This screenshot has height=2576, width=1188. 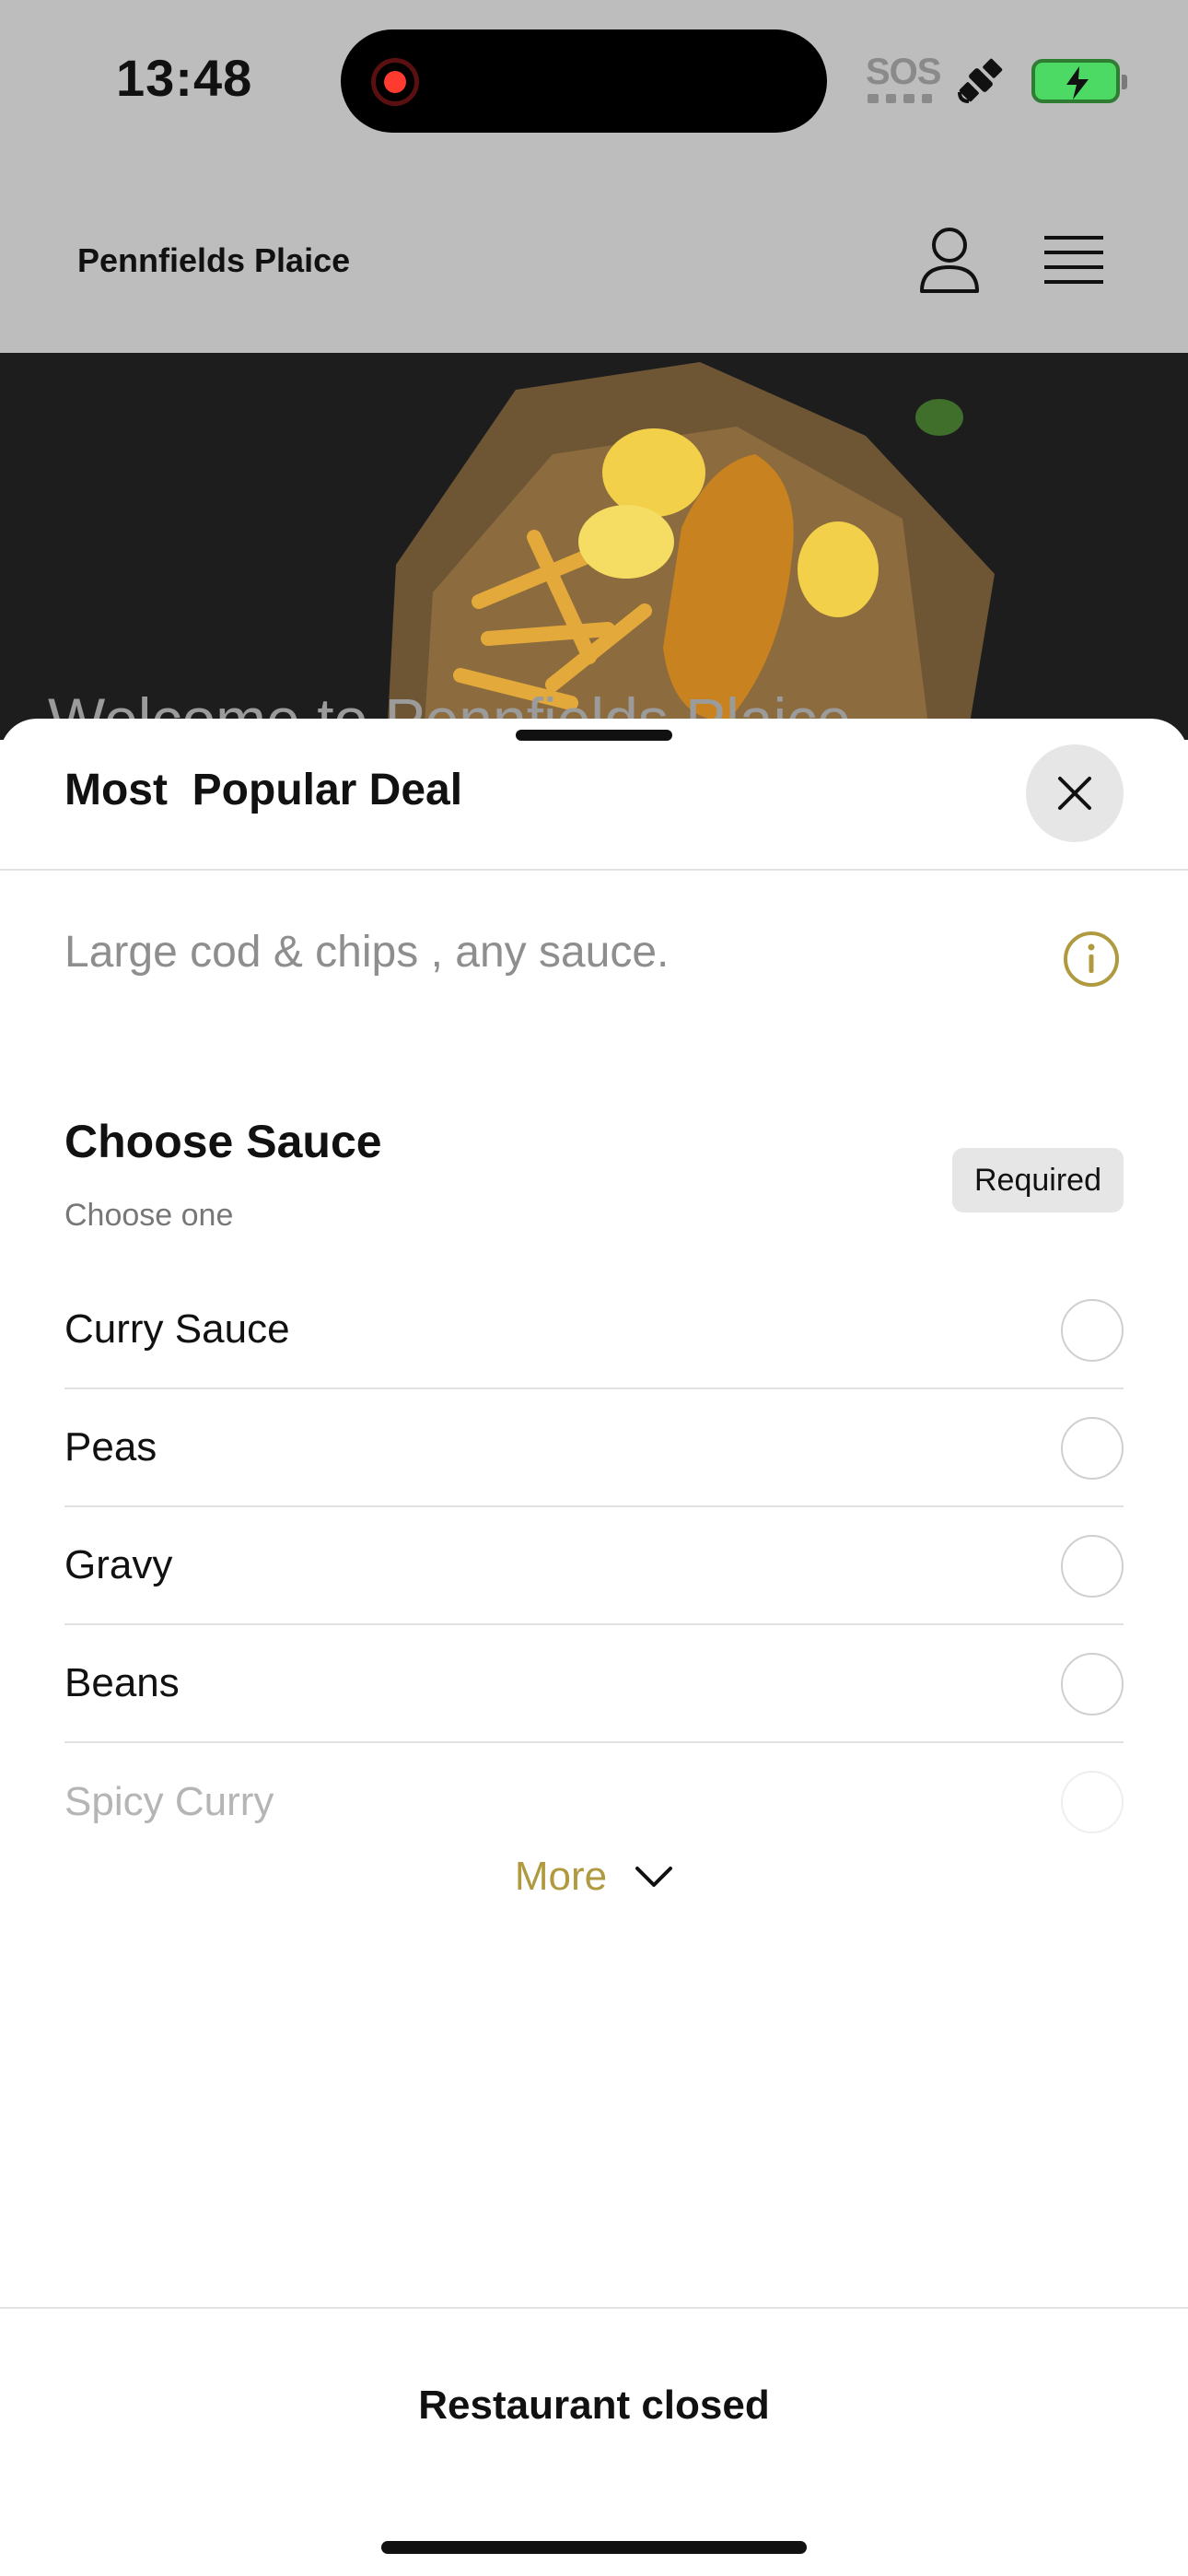 I want to click on user-icon, so click(x=949, y=260).